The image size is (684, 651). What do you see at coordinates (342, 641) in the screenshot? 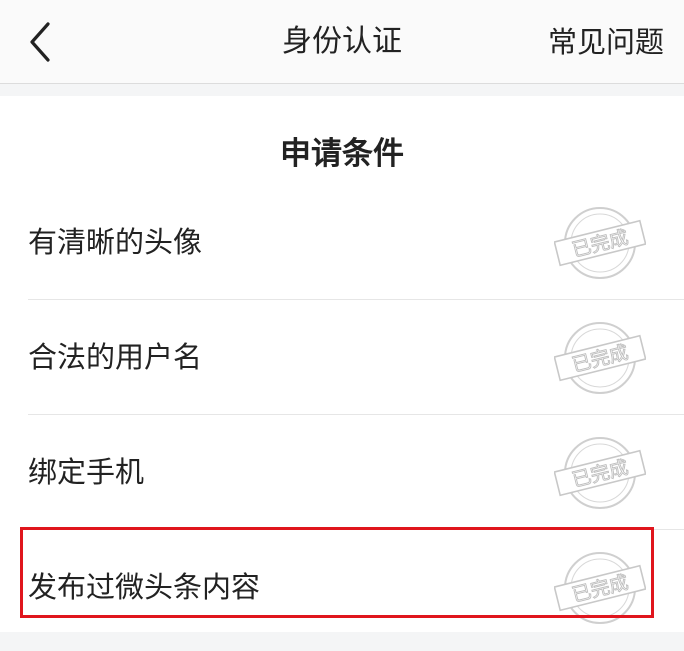
I see `bottom-spacer` at bounding box center [342, 641].